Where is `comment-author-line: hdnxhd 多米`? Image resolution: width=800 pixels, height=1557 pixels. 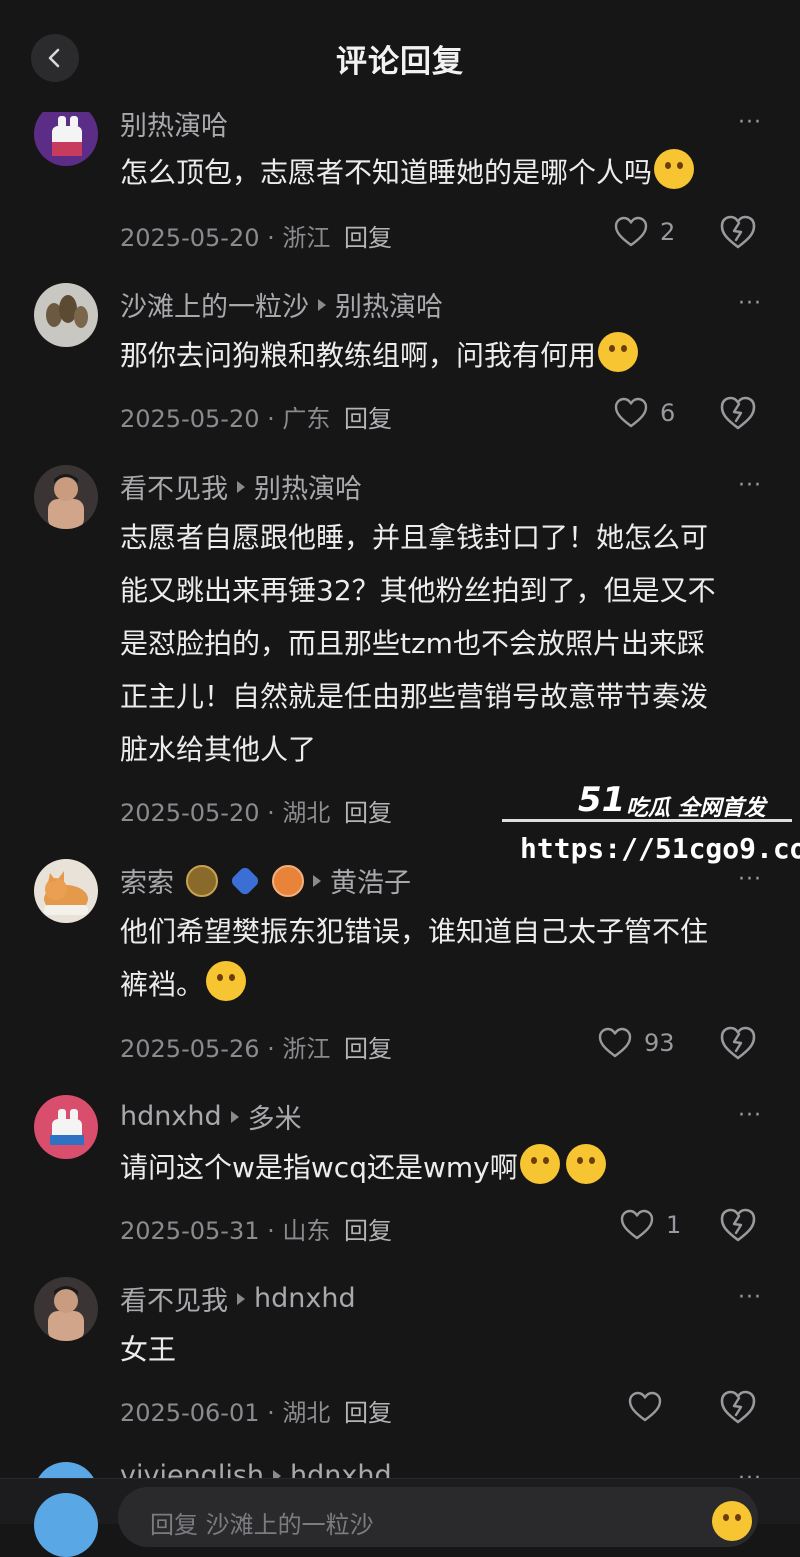 comment-author-line: hdnxhd 多米 is located at coordinates (211, 1116).